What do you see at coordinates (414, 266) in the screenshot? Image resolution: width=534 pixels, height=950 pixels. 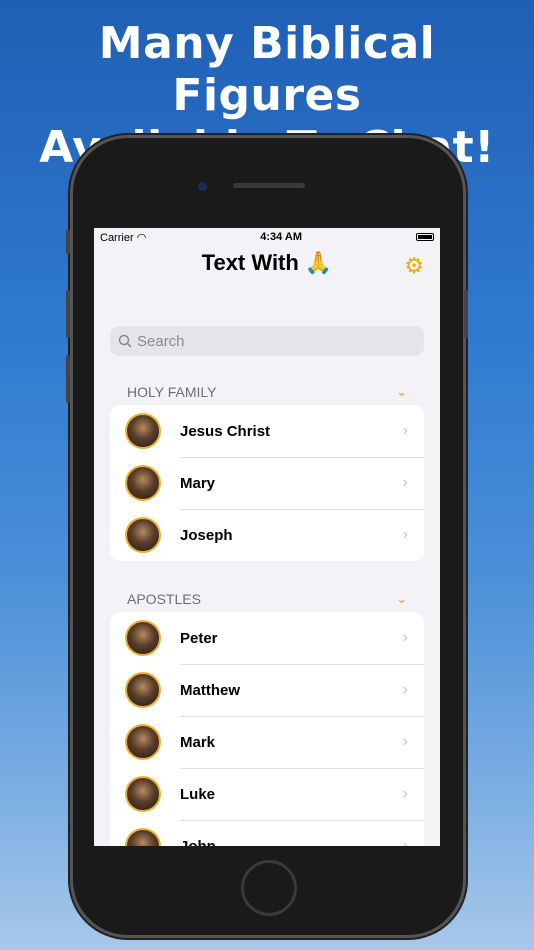 I see `gear-icon: ⚙` at bounding box center [414, 266].